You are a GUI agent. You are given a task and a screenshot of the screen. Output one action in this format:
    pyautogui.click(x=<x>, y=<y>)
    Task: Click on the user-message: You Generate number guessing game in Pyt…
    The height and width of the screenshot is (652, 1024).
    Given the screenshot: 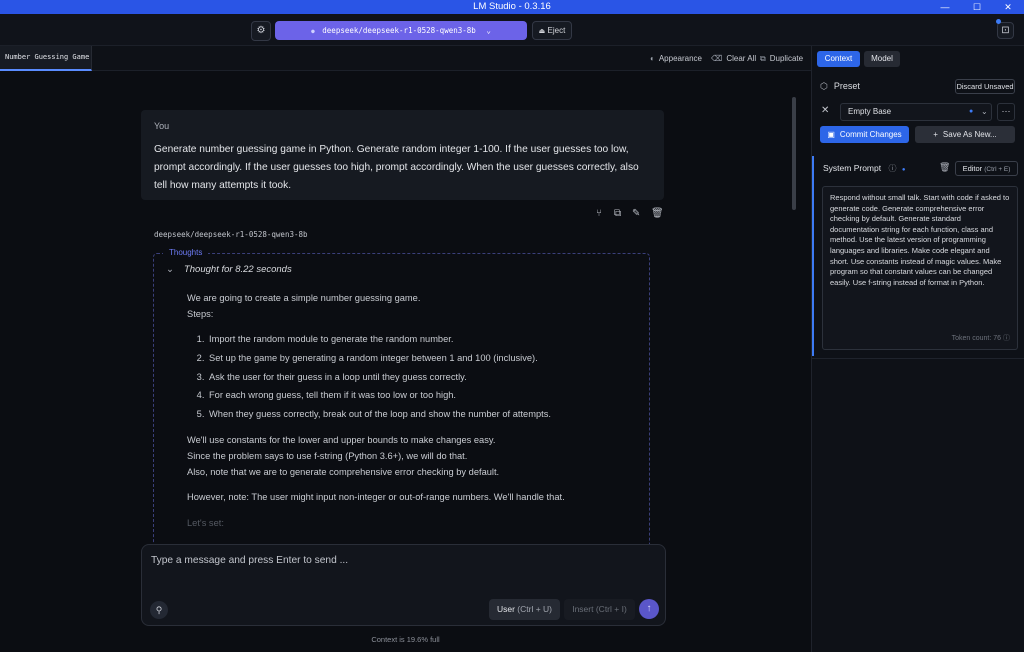 What is the action you would take?
    pyautogui.click(x=402, y=155)
    